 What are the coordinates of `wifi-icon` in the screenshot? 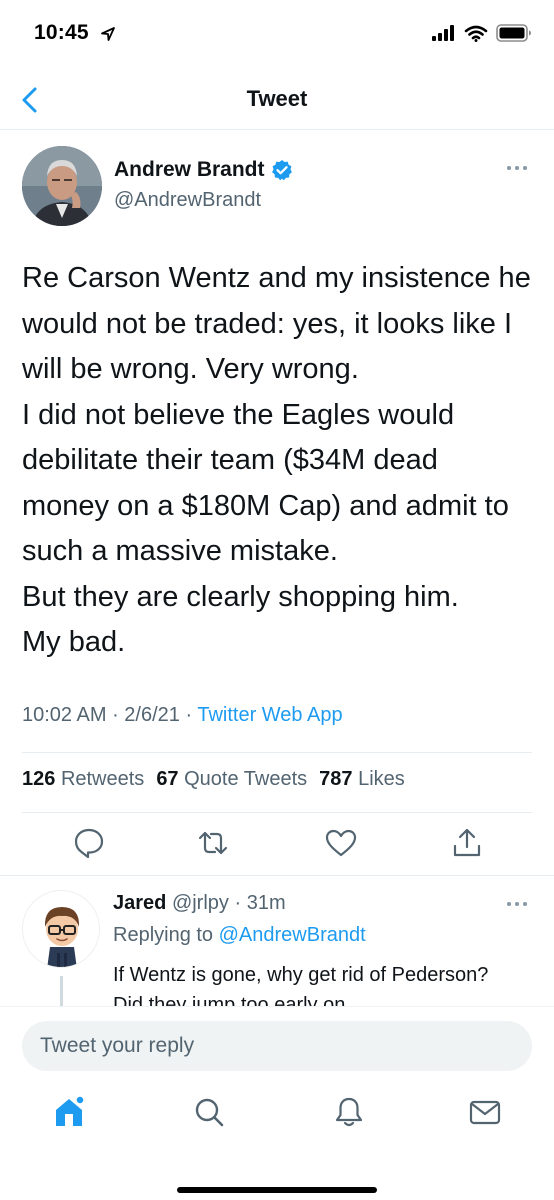 It's located at (476, 33).